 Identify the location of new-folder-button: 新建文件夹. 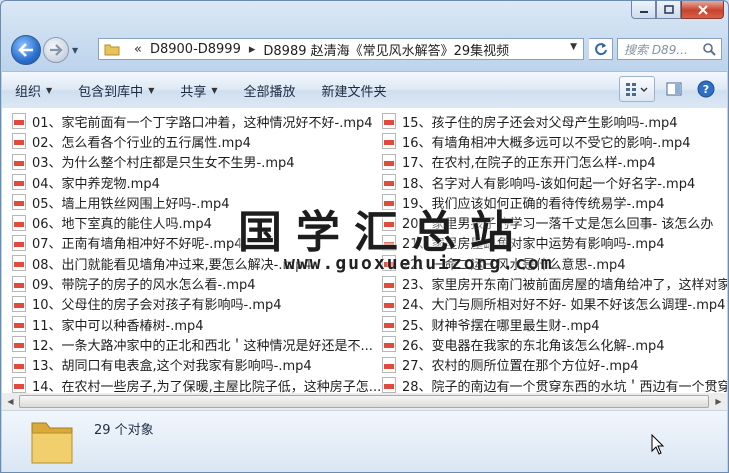
(354, 90).